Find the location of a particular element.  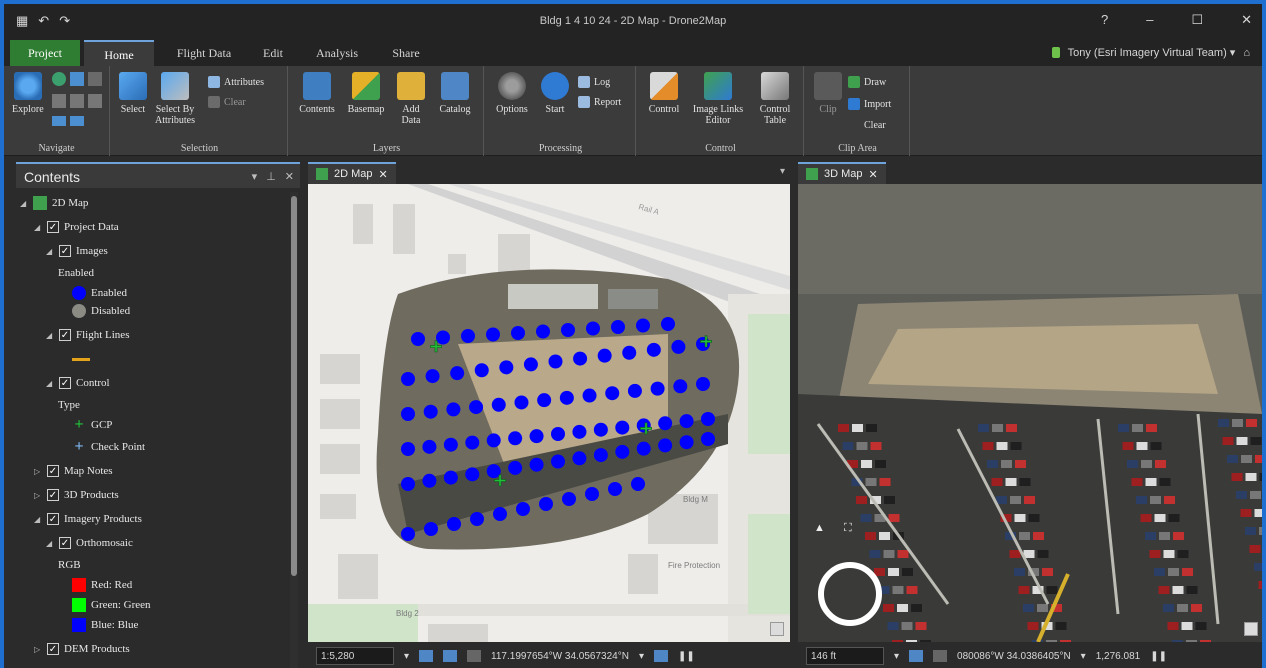

report-button: Report is located at coordinates (599, 102).